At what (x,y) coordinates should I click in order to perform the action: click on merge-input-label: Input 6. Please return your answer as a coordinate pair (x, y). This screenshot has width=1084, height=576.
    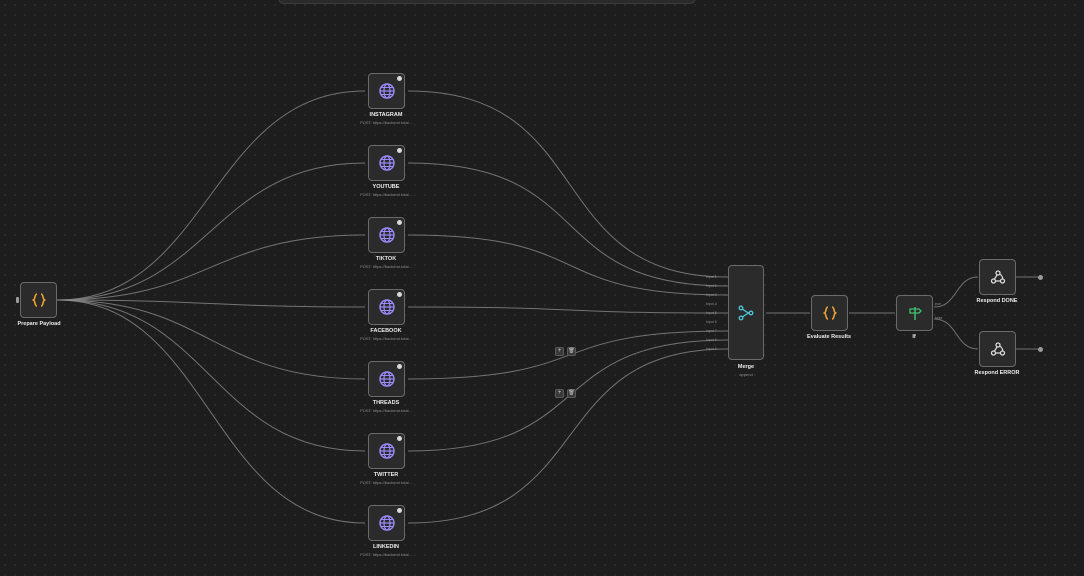
    Looking at the image, I should click on (711, 322).